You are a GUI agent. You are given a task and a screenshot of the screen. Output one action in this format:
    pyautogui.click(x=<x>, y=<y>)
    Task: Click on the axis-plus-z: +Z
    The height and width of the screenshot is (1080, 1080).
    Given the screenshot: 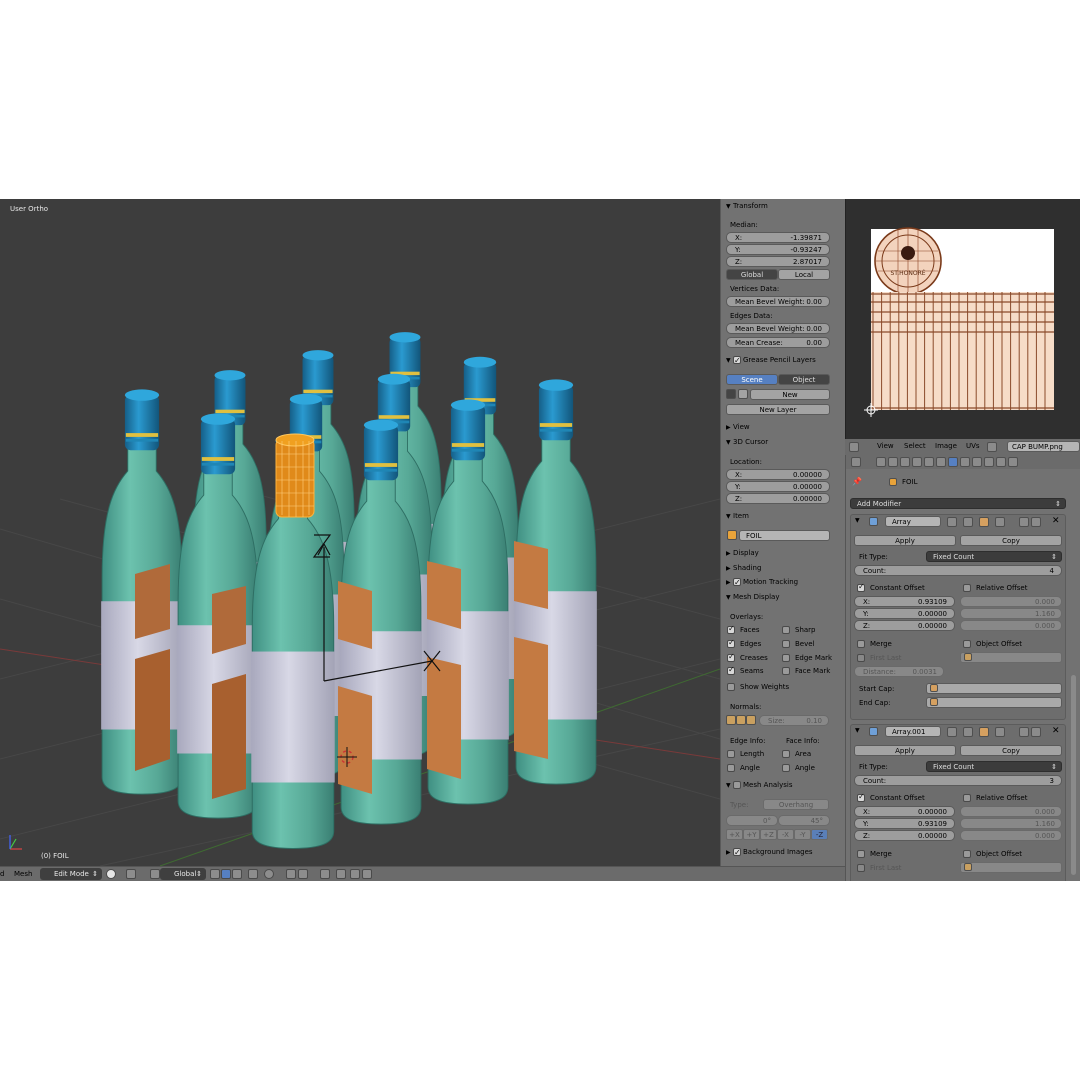 What is the action you would take?
    pyautogui.click(x=768, y=834)
    